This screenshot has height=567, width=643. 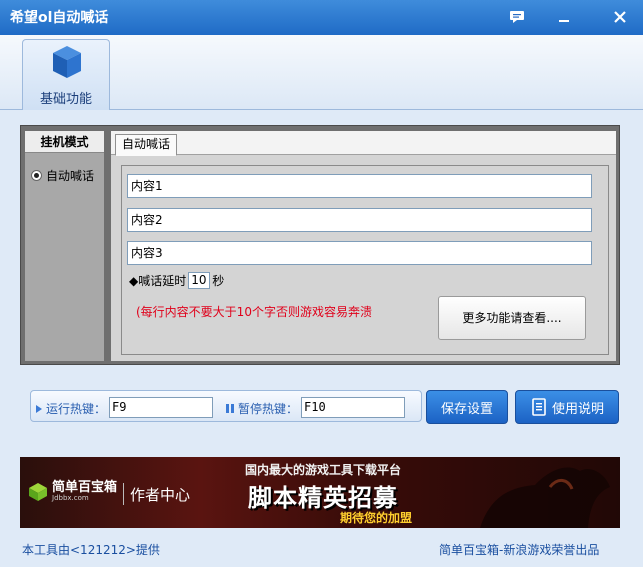 I want to click on help-label: 使用说明, so click(x=577, y=409).